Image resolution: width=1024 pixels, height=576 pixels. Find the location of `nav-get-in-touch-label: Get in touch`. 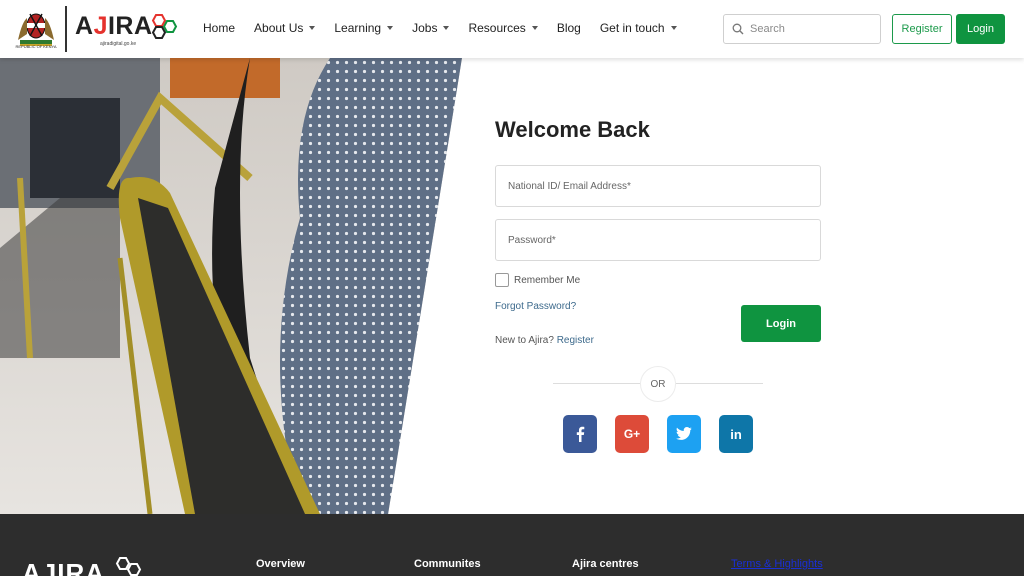

nav-get-in-touch-label: Get in touch is located at coordinates (632, 28).